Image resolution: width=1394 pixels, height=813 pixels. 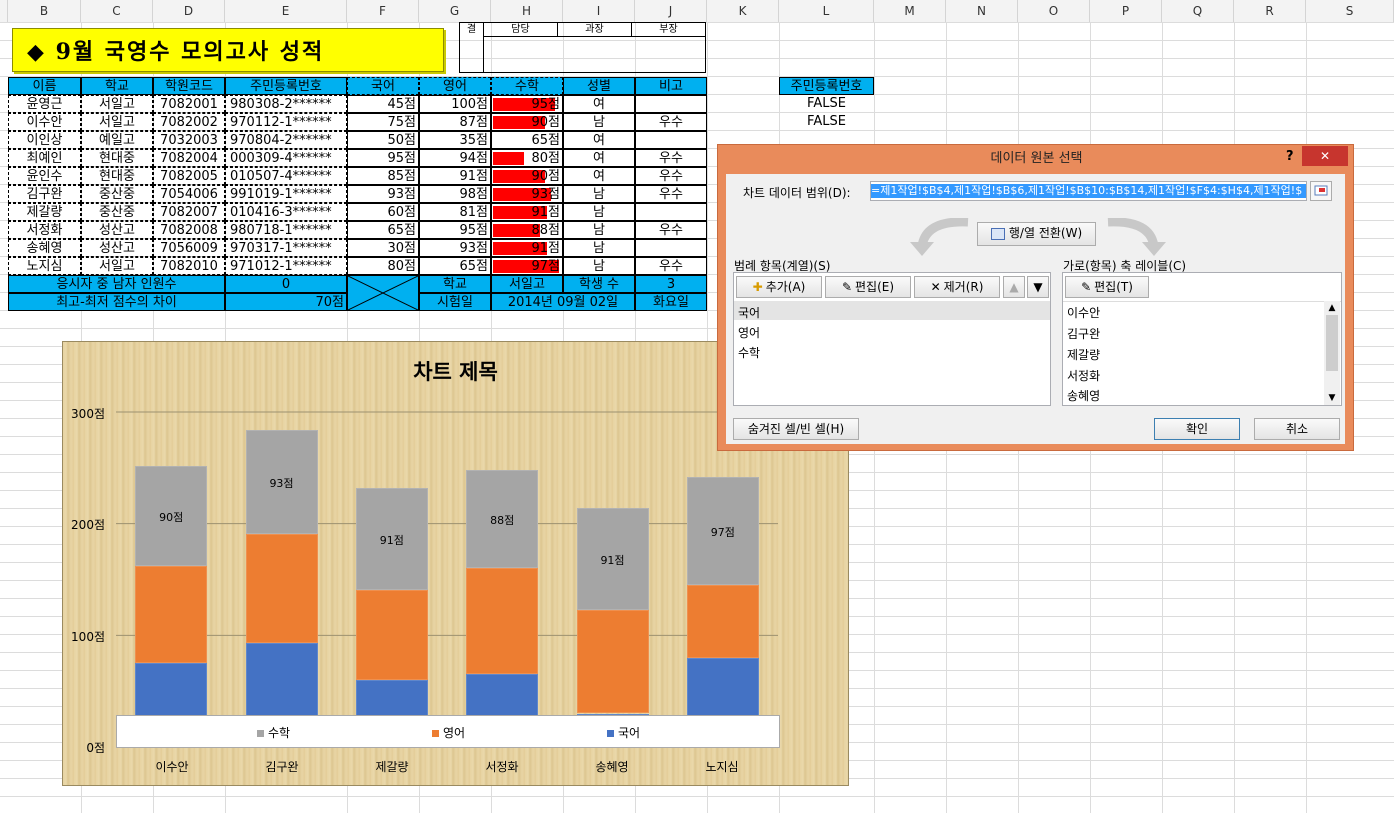 I want to click on axis-scrollbar: ▲ ▼, so click(x=1332, y=353).